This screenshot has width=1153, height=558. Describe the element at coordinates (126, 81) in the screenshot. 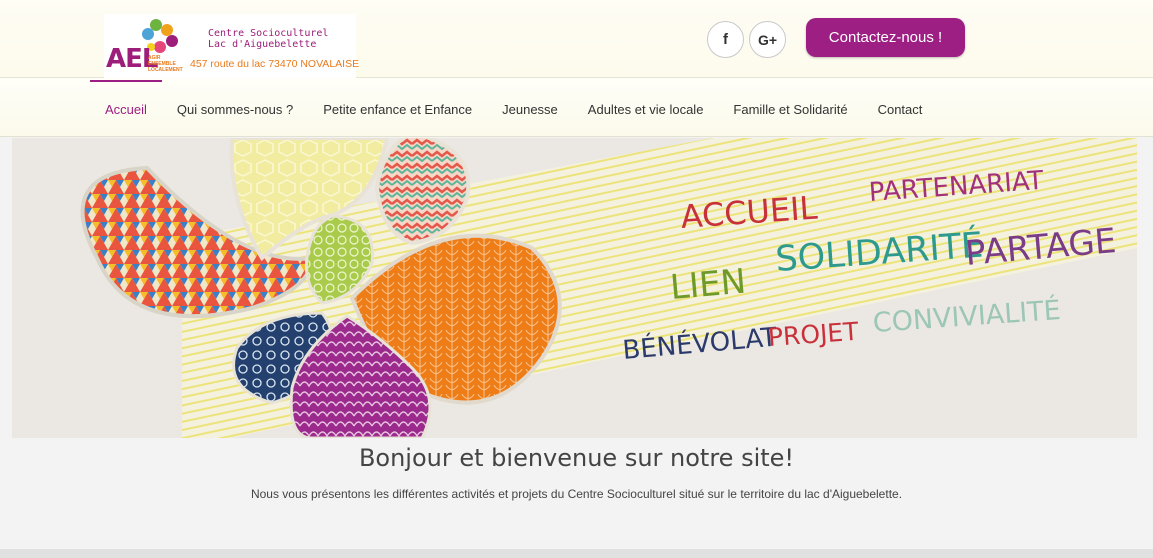

I see `nav-active-indicator` at that location.